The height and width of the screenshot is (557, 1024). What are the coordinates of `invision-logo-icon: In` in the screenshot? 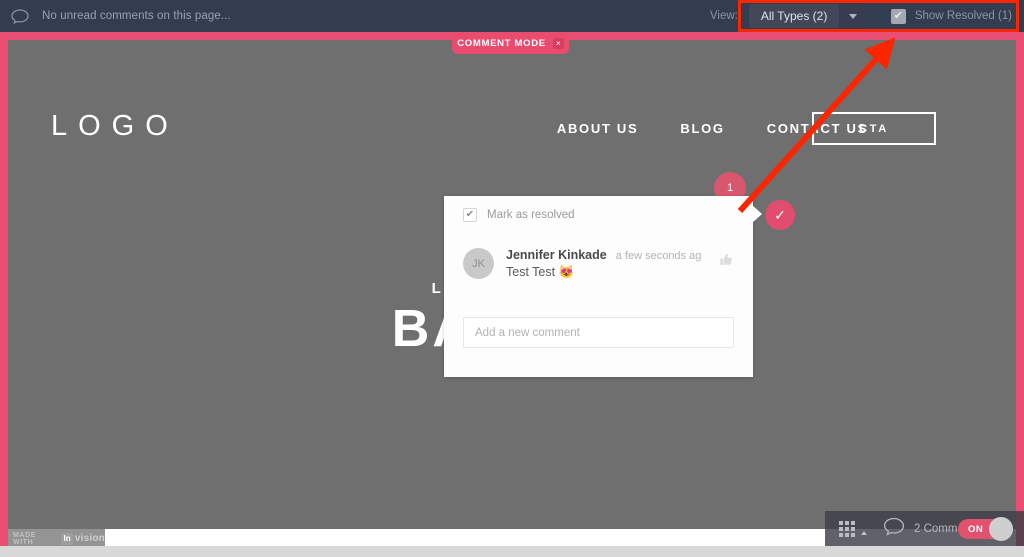 It's located at (67, 538).